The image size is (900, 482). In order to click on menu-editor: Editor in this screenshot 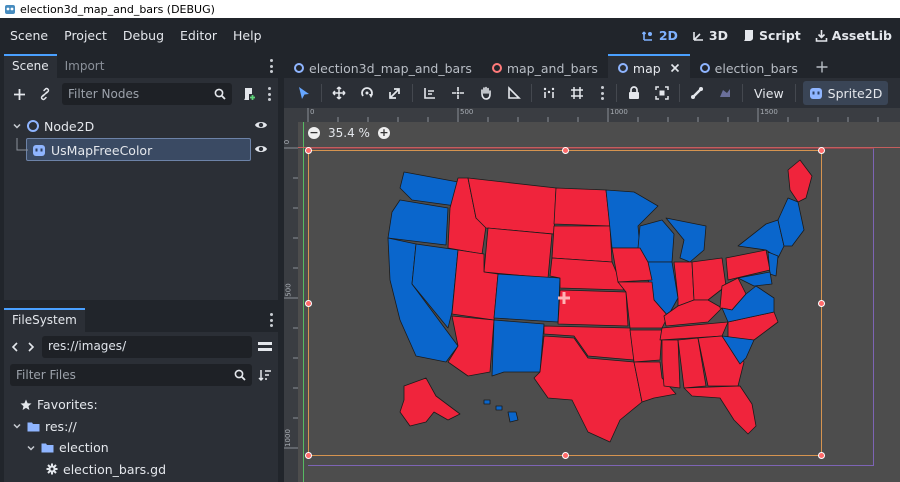, I will do `click(197, 35)`.